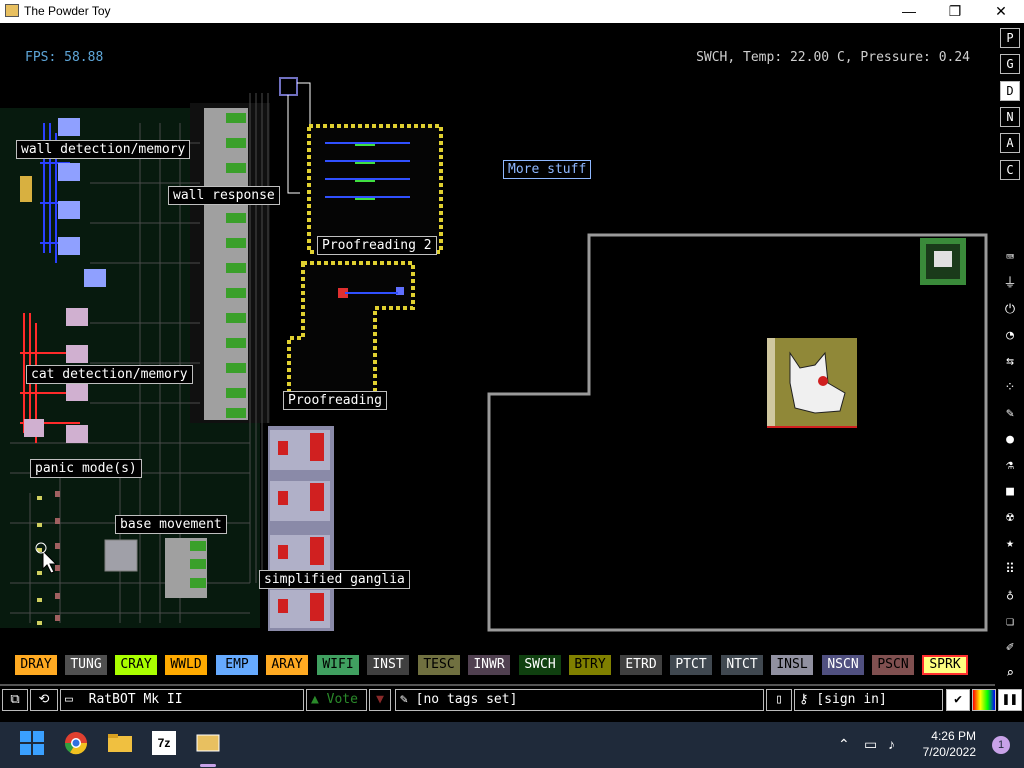 The height and width of the screenshot is (768, 1024). What do you see at coordinates (590, 665) in the screenshot?
I see `element-btry: BTRY` at bounding box center [590, 665].